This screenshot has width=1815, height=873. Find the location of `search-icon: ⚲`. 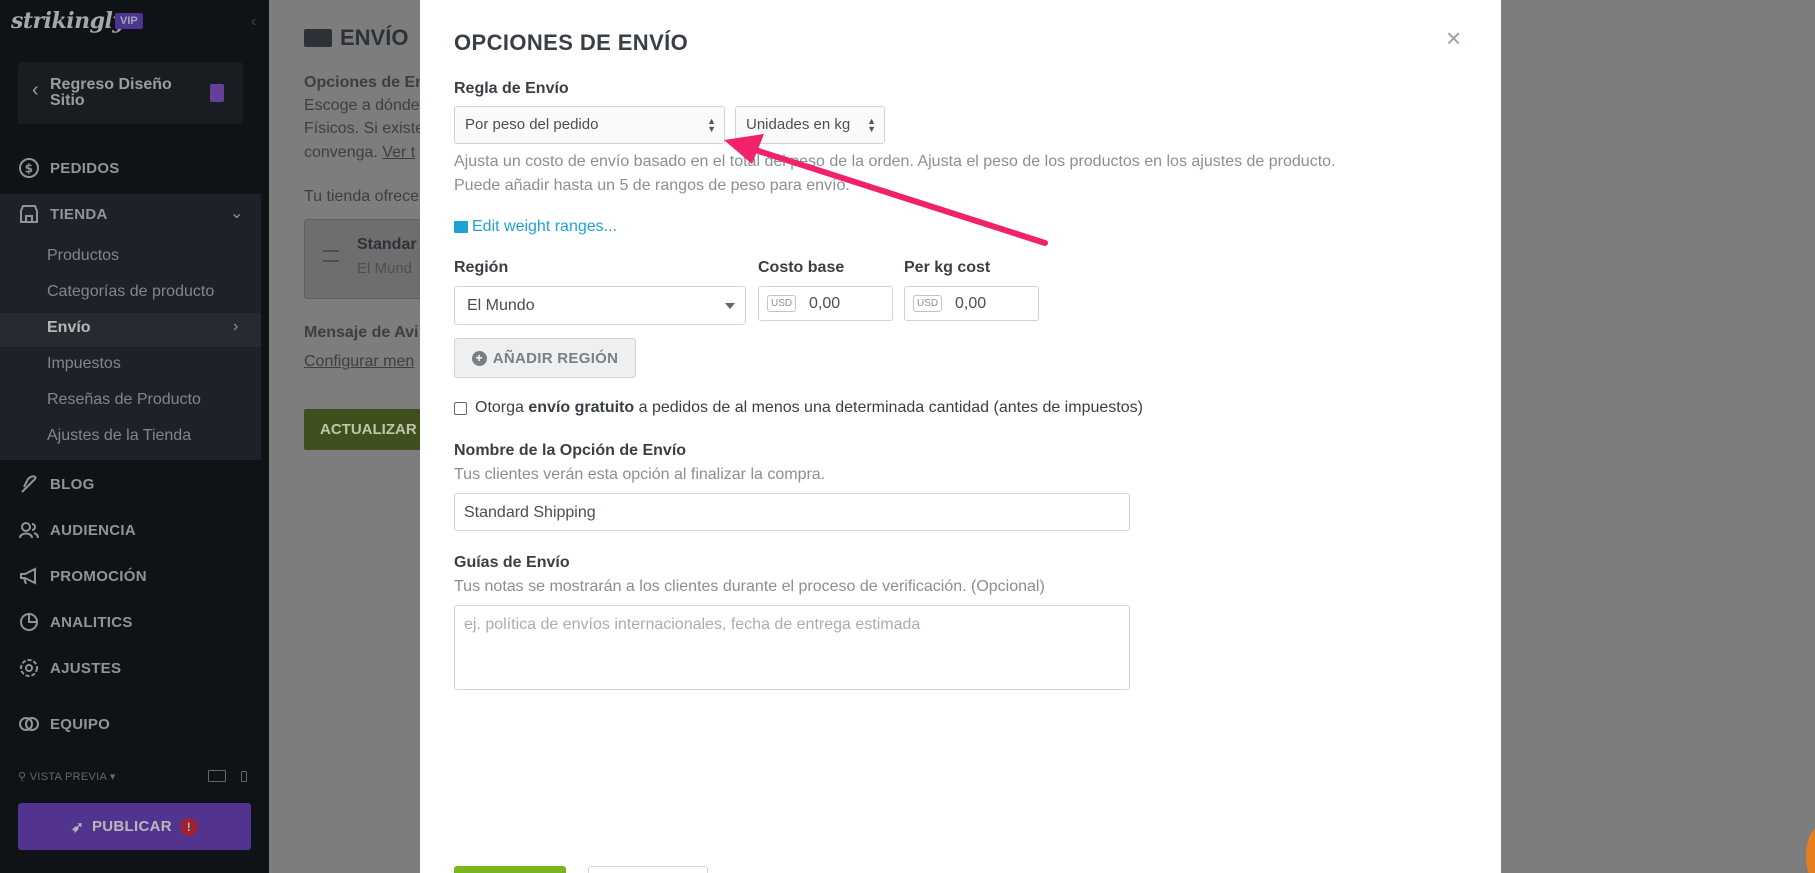

search-icon: ⚲ is located at coordinates (22, 777).